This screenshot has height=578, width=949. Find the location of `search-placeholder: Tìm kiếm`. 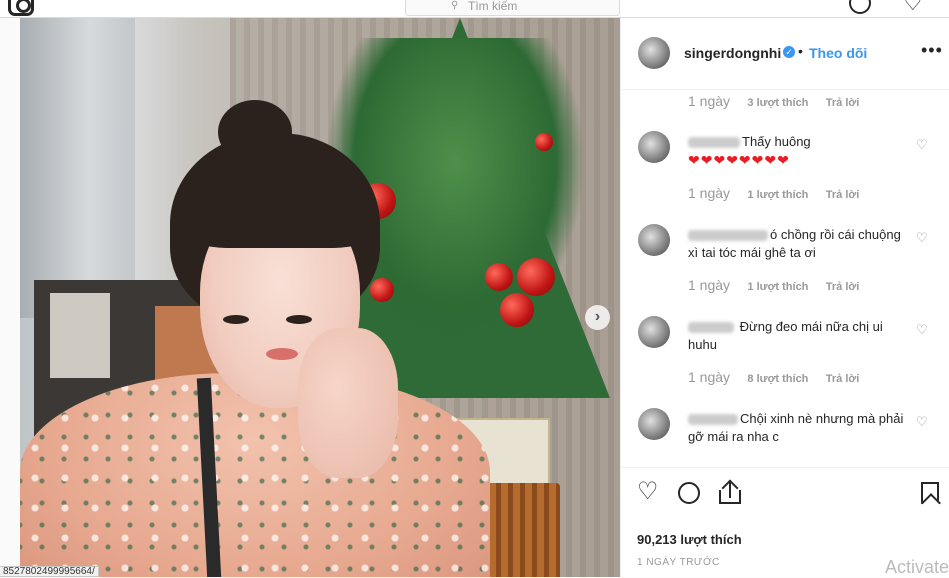

search-placeholder: Tìm kiếm is located at coordinates (493, 6).